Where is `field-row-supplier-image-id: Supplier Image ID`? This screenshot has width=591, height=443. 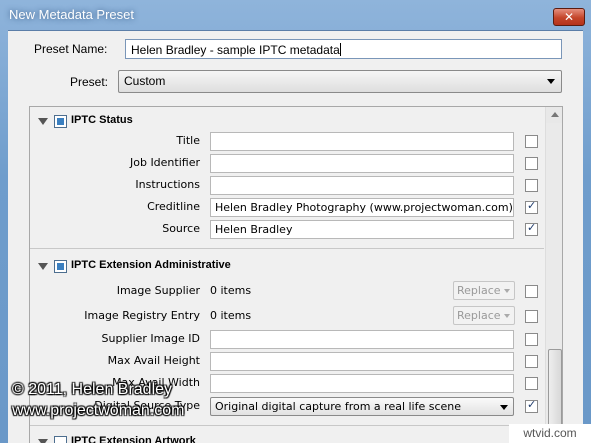
field-row-supplier-image-id: Supplier Image ID is located at coordinates (287, 340).